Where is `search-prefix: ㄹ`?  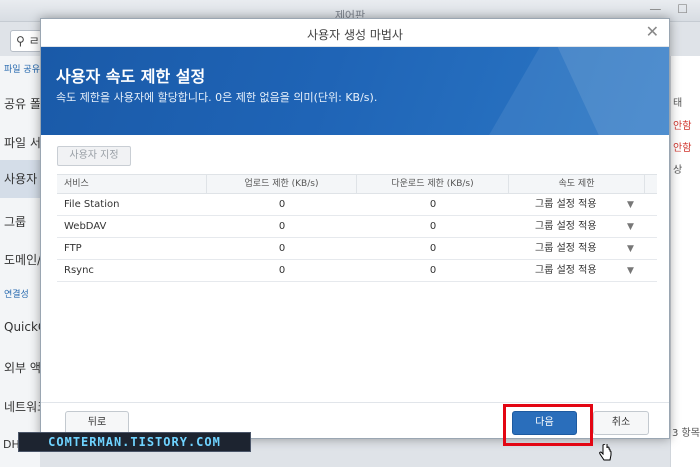 search-prefix: ㄹ is located at coordinates (34, 41).